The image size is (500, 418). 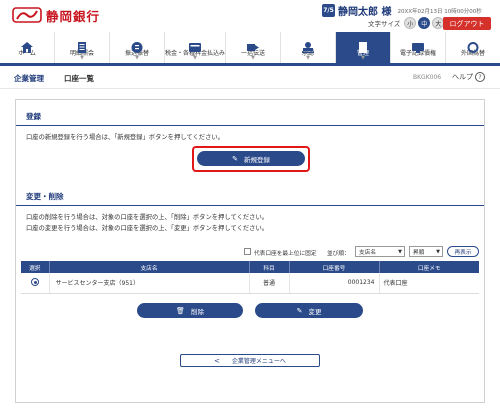 I want to click on register-section-title: 登録, so click(x=250, y=117).